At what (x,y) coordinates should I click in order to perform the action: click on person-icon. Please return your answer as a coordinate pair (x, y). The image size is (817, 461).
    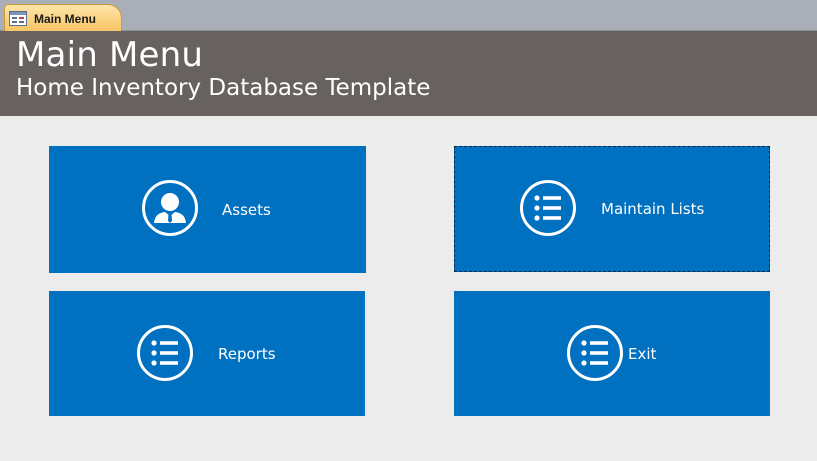
    Looking at the image, I should click on (170, 208).